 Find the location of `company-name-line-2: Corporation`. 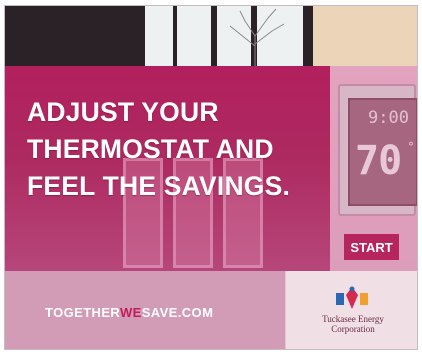

company-name-line-2: Corporation is located at coordinates (353, 329).